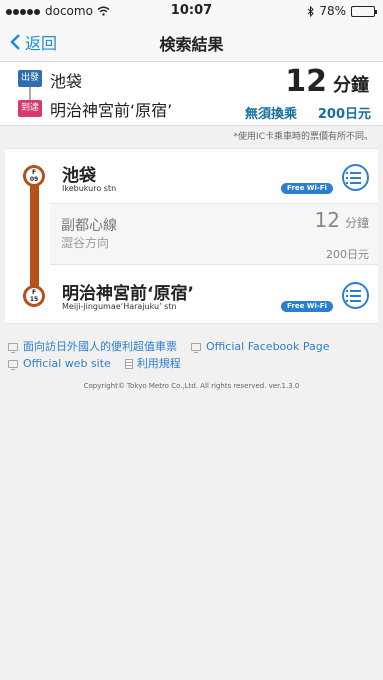  What do you see at coordinates (268, 346) in the screenshot?
I see `facebook-link: Official Facebook Page` at bounding box center [268, 346].